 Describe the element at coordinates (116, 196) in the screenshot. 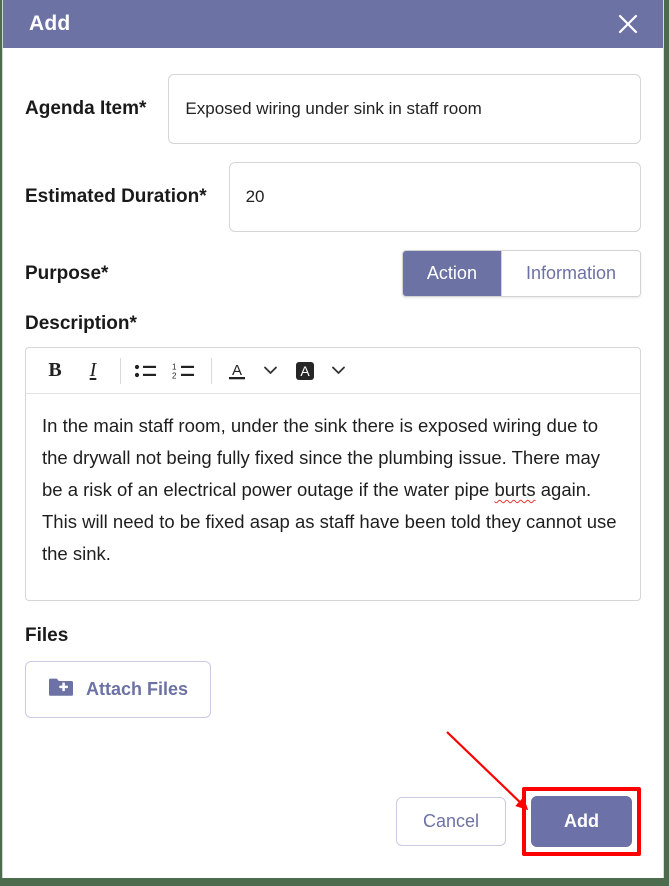

I see `estimated-duration-label: Estimated Duration*` at that location.